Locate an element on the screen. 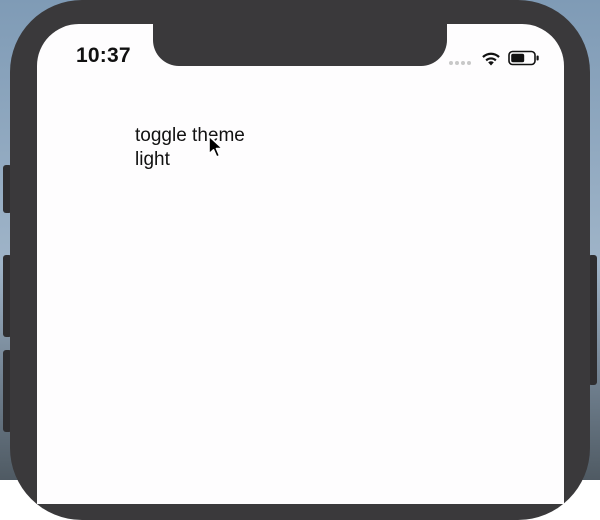 The image size is (600, 520). toggle-theme-button: toggle theme is located at coordinates (190, 136).